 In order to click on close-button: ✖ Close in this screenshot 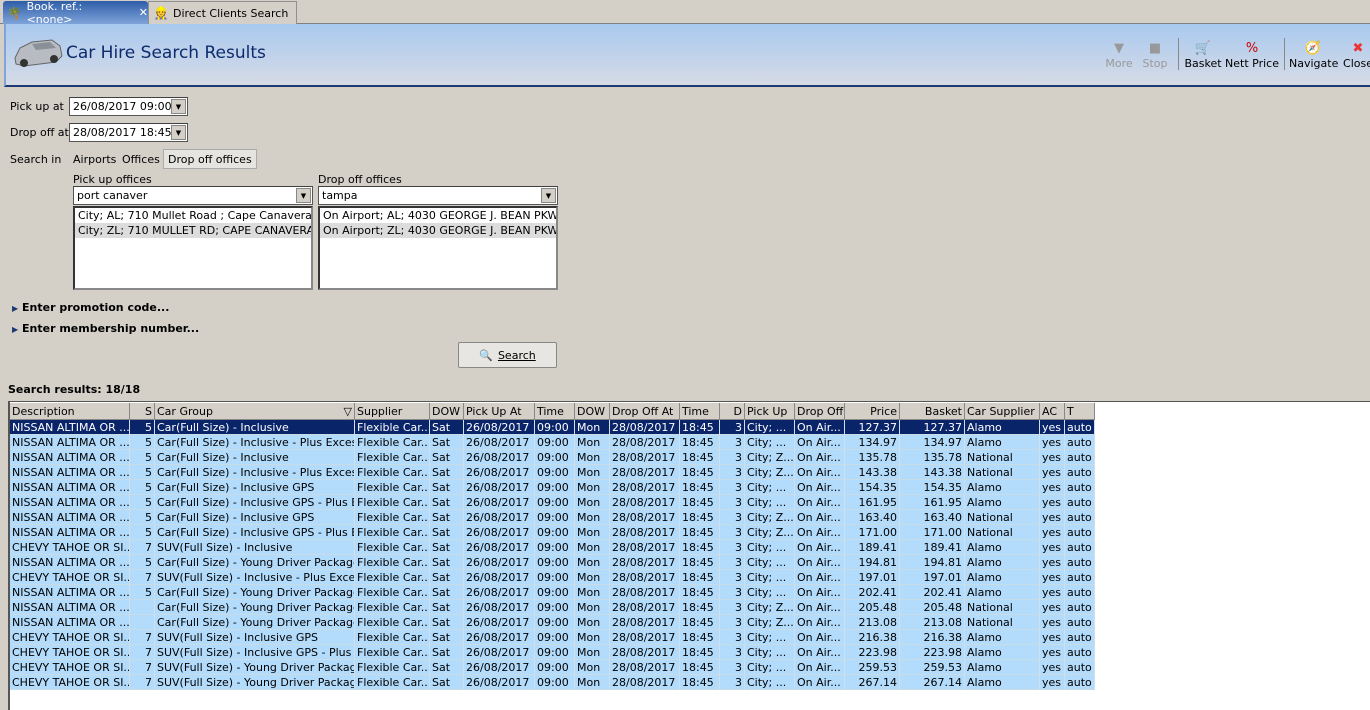, I will do `click(1356, 55)`.